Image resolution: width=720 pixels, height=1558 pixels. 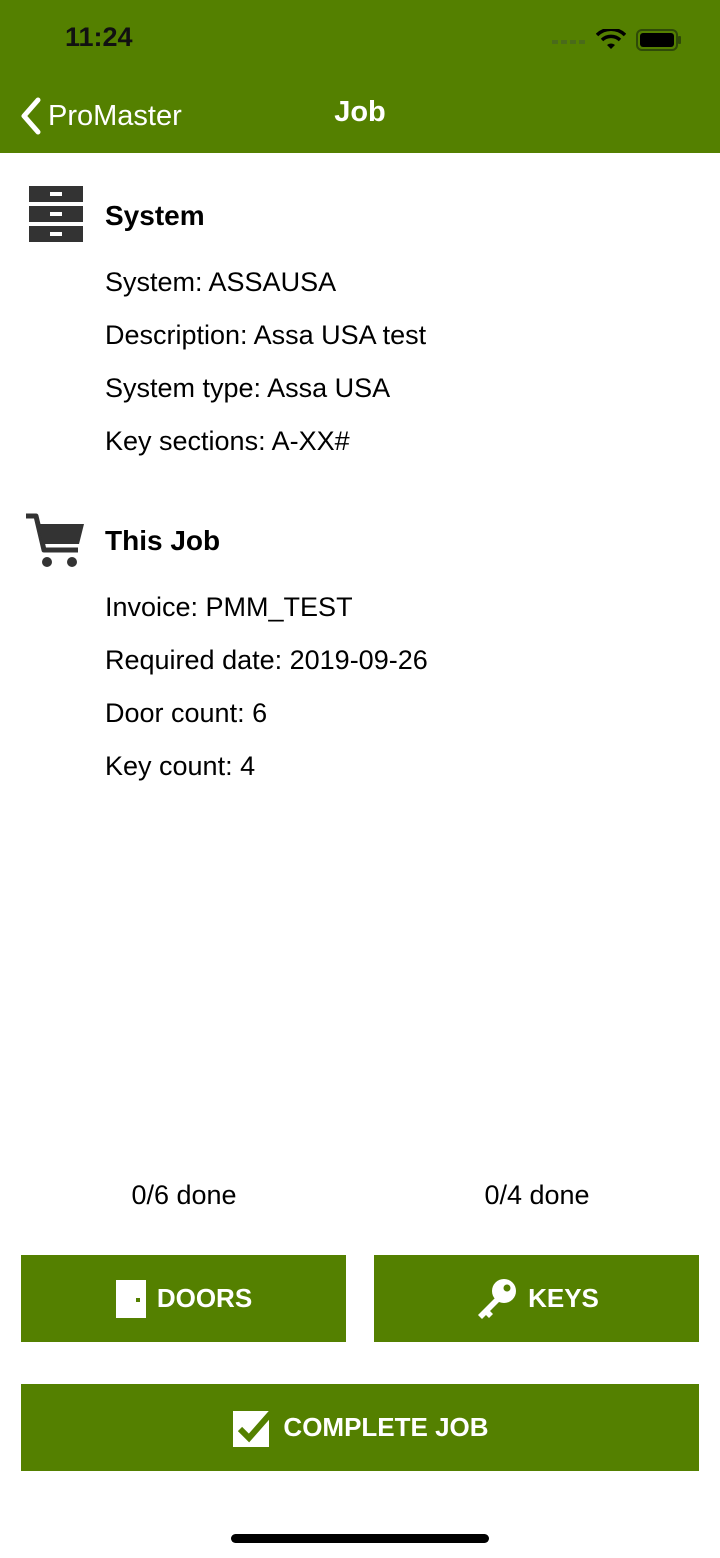 I want to click on home-indicator, so click(x=360, y=1538).